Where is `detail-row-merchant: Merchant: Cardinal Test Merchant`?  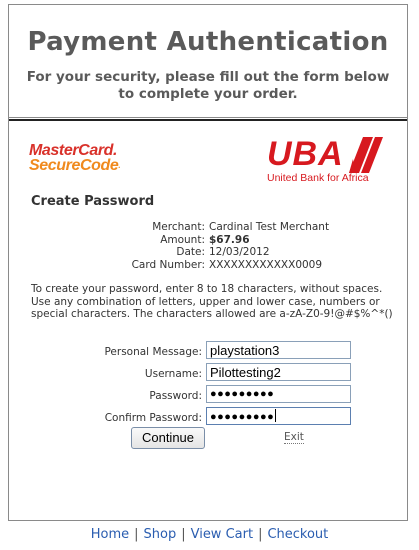 detail-row-merchant: Merchant: Cardinal Test Merchant is located at coordinates (208, 227).